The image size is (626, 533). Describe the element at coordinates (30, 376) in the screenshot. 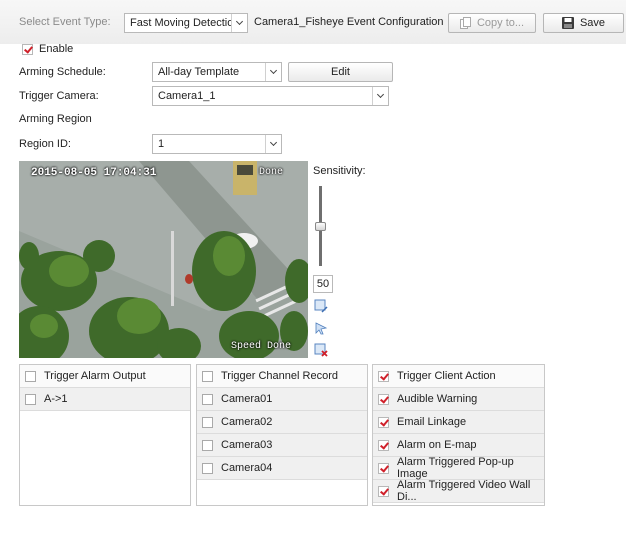

I see `alarm-output-header-checkbox` at that location.